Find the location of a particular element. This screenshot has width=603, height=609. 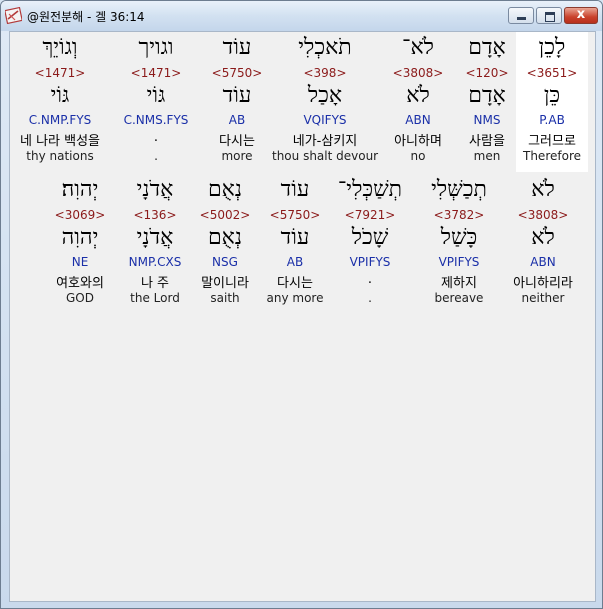

korean-gloss: 여호와의 is located at coordinates (80, 283).